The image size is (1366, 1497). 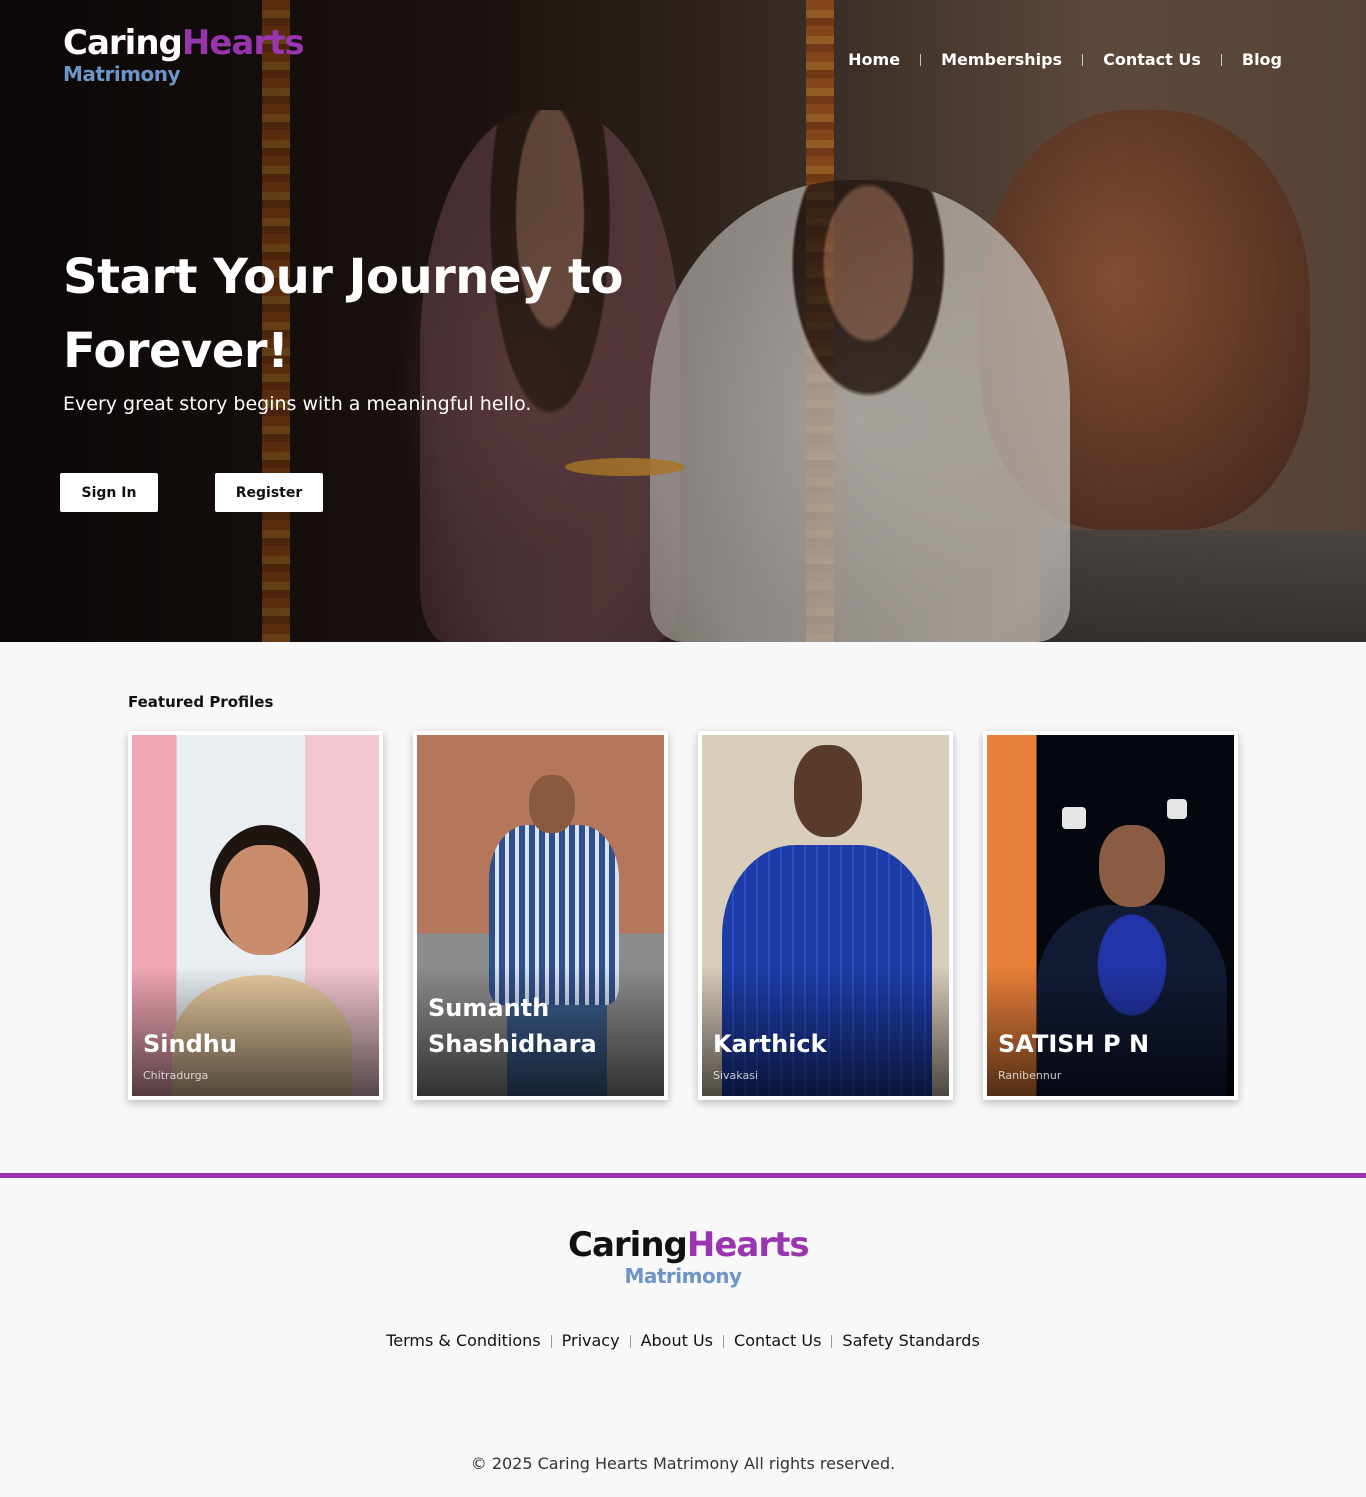 I want to click on profile-city: Chitradurga, so click(x=176, y=1075).